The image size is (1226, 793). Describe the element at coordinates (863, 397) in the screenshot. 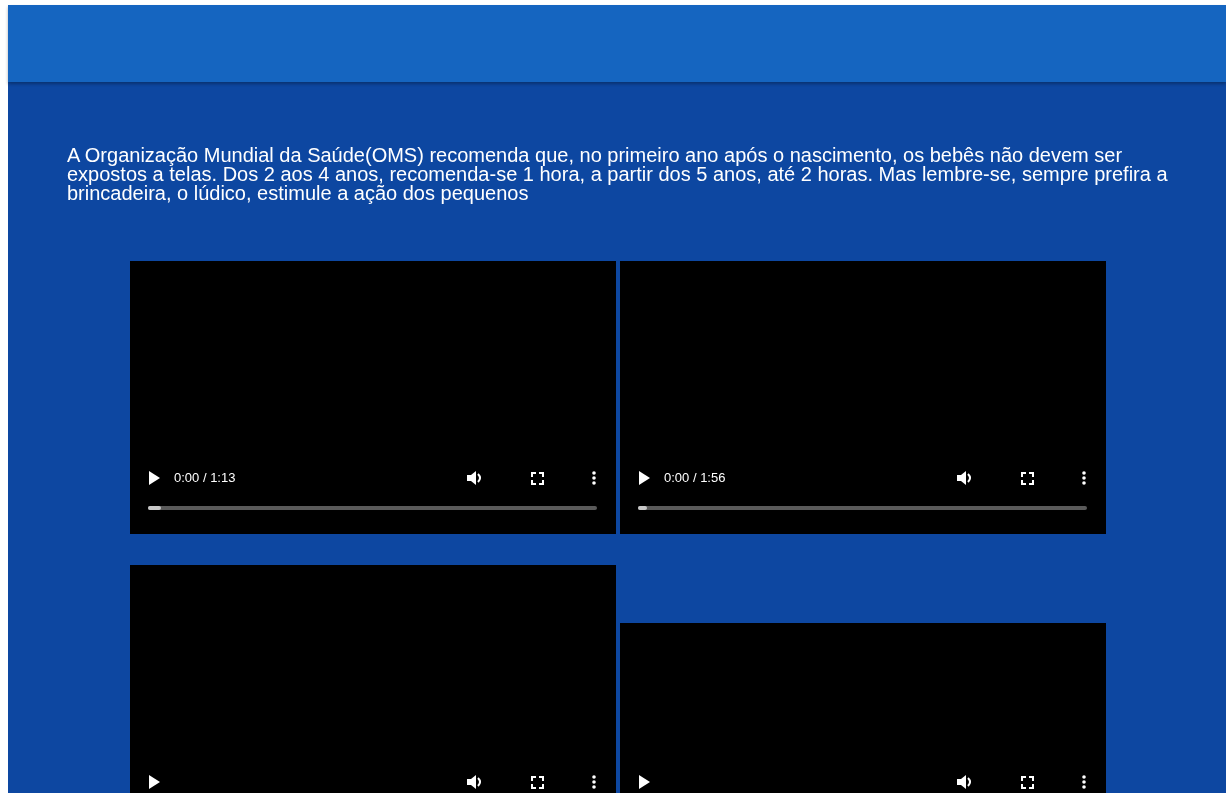

I see `video-player: 0:00 / 1:56` at that location.